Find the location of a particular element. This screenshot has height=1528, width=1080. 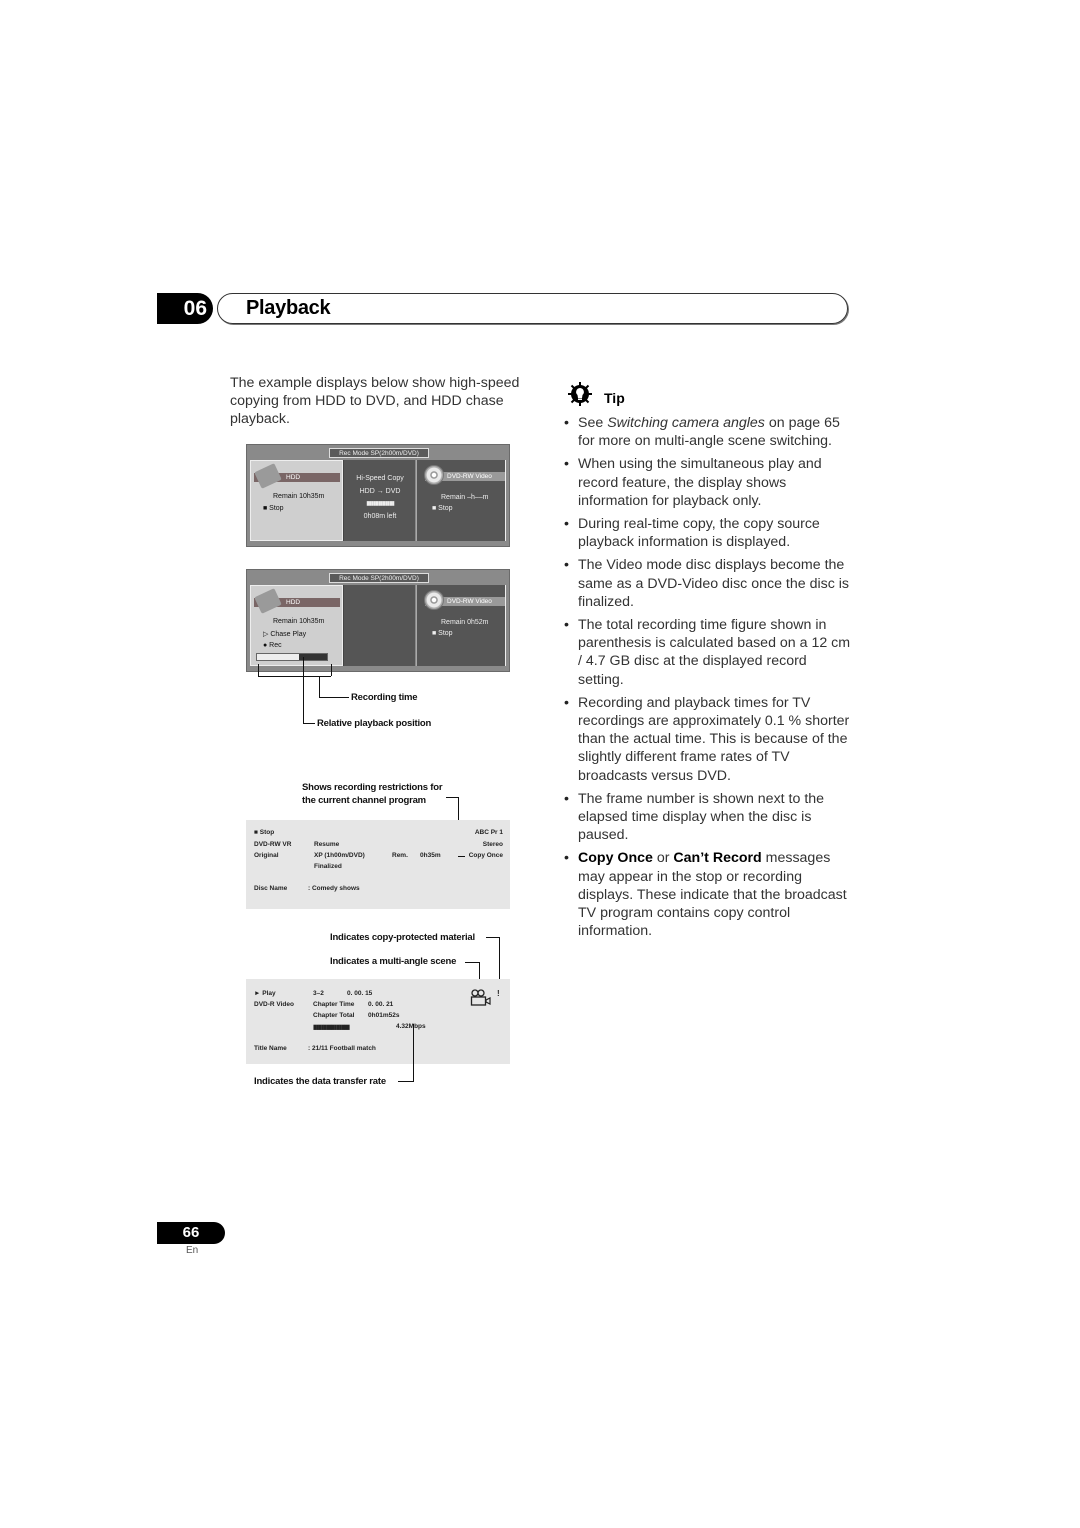

callout-recording-time: Recording time is located at coordinates (384, 697).